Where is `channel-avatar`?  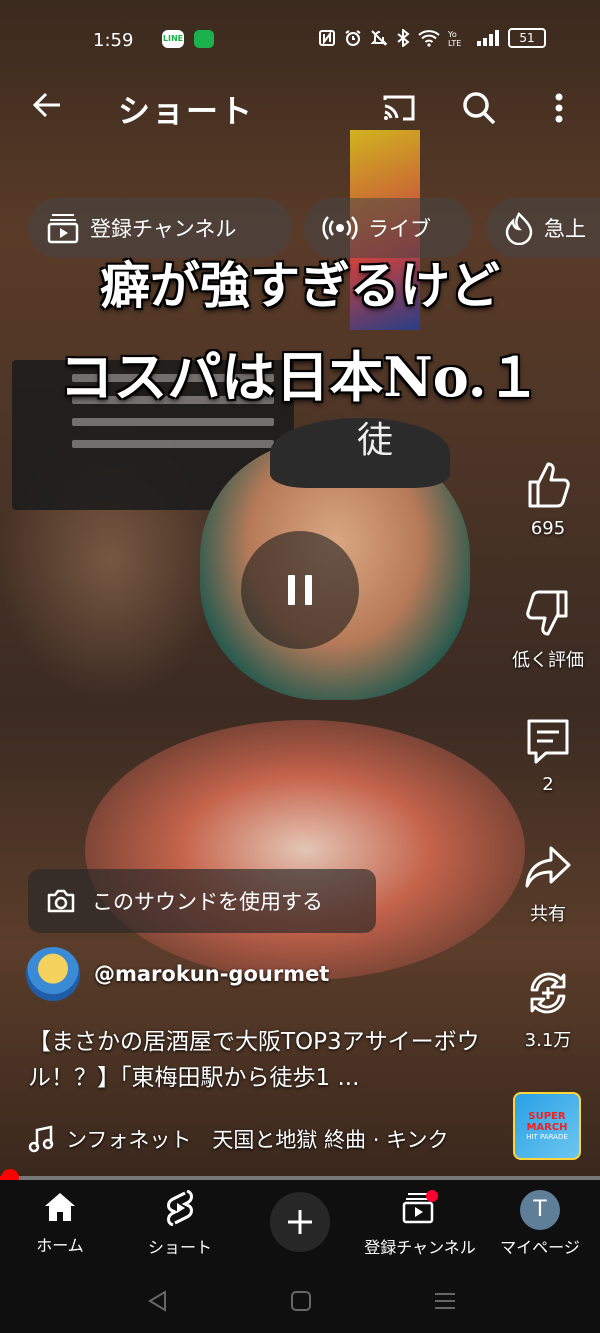 channel-avatar is located at coordinates (53, 974).